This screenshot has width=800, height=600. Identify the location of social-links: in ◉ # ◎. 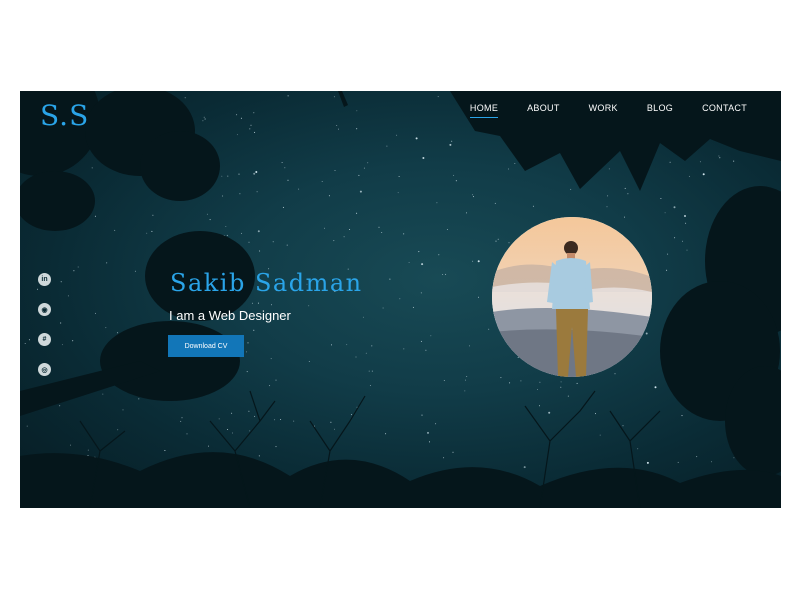
(44, 333).